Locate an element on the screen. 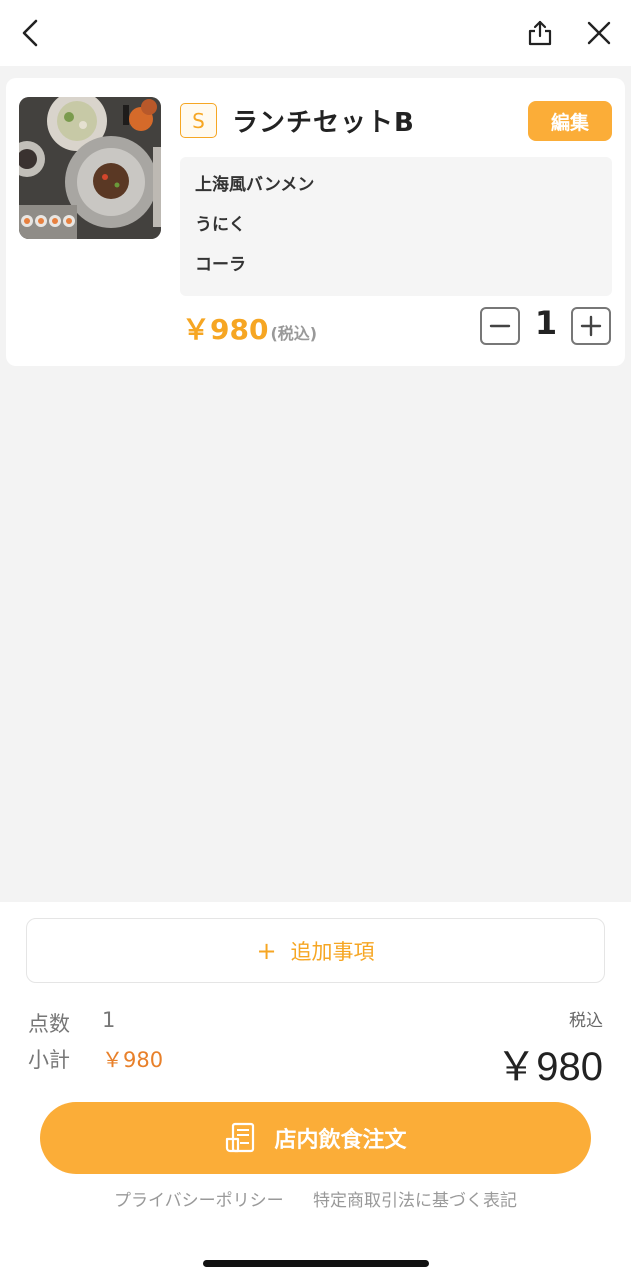  close-button is located at coordinates (599, 33).